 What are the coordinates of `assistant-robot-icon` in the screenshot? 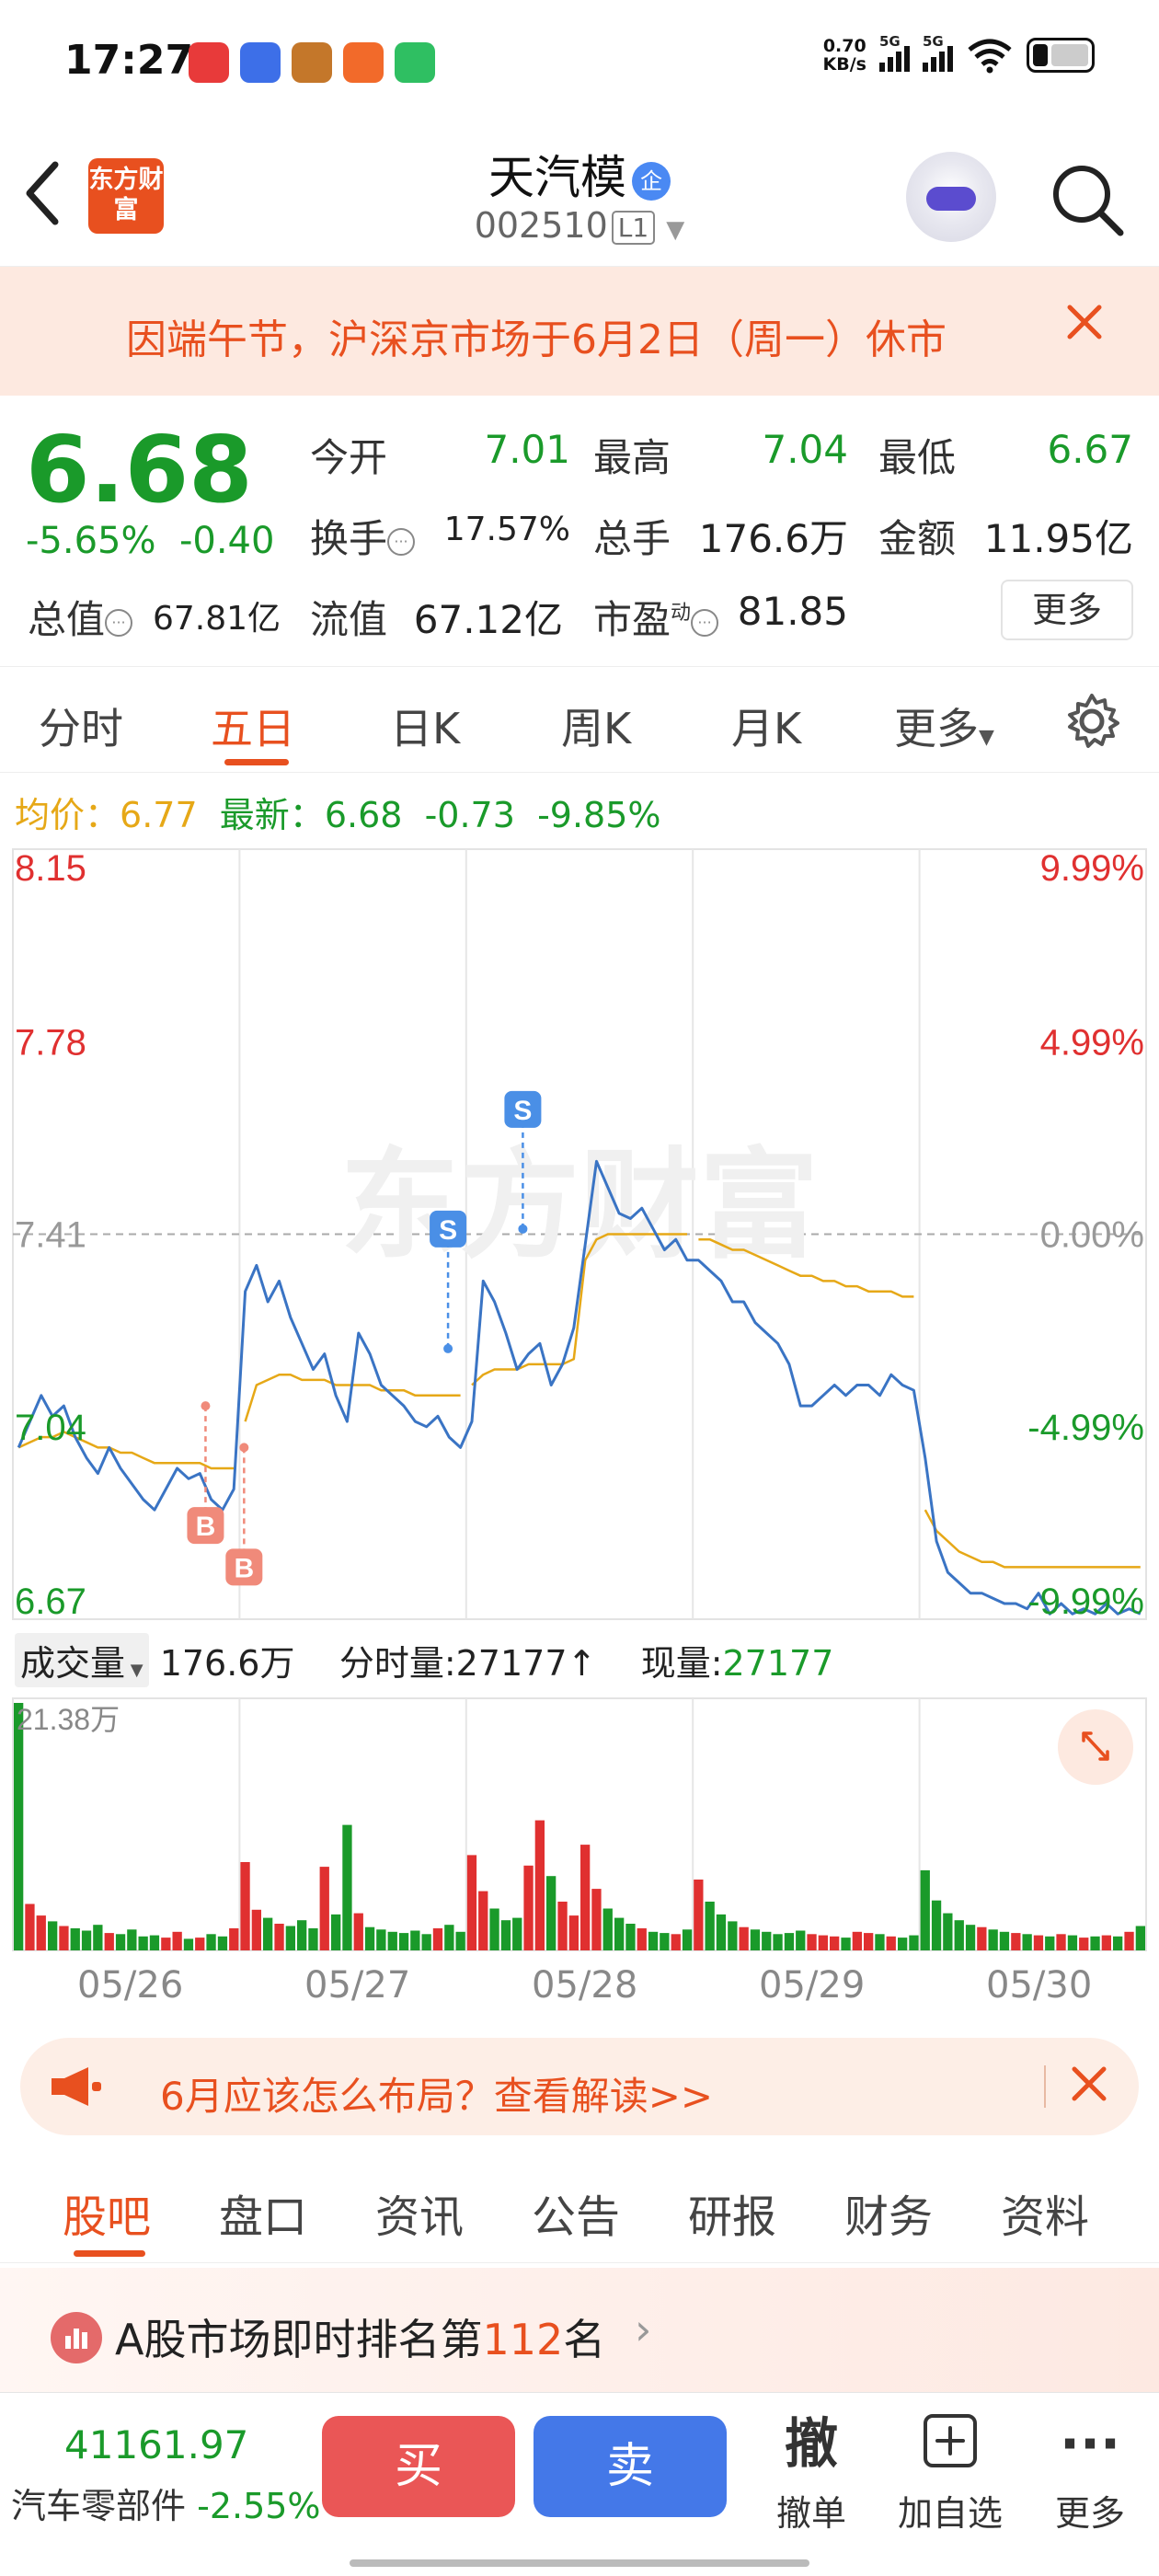 It's located at (951, 197).